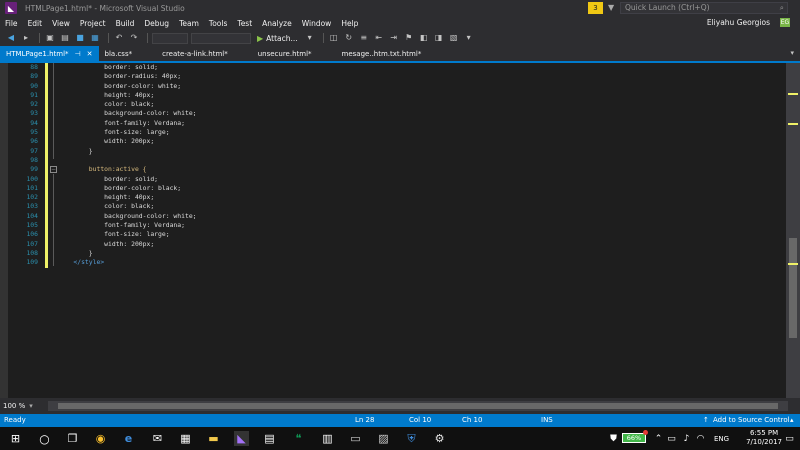 The height and width of the screenshot is (450, 800). I want to click on tab-create-a-link: create-a-link.html*, so click(195, 53).